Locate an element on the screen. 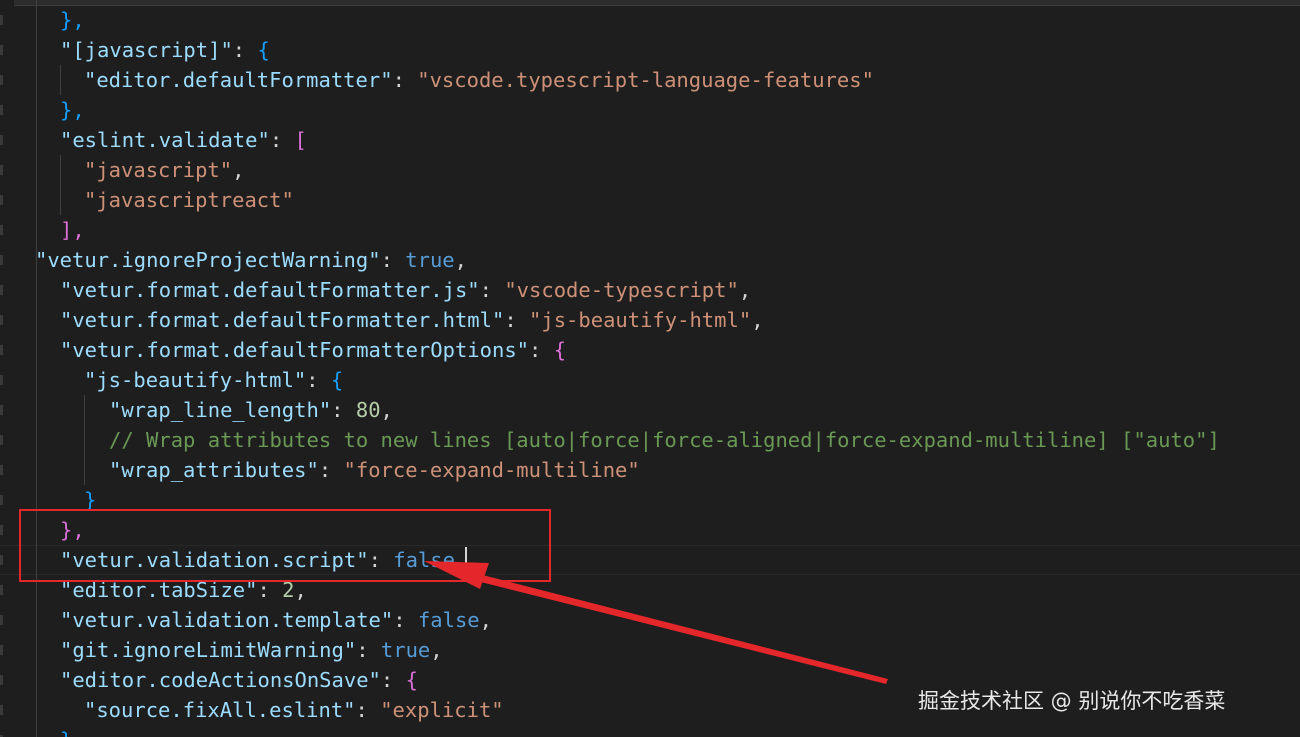 The width and height of the screenshot is (1300, 737). annotation-arrow-shaft is located at coordinates (678, 628).